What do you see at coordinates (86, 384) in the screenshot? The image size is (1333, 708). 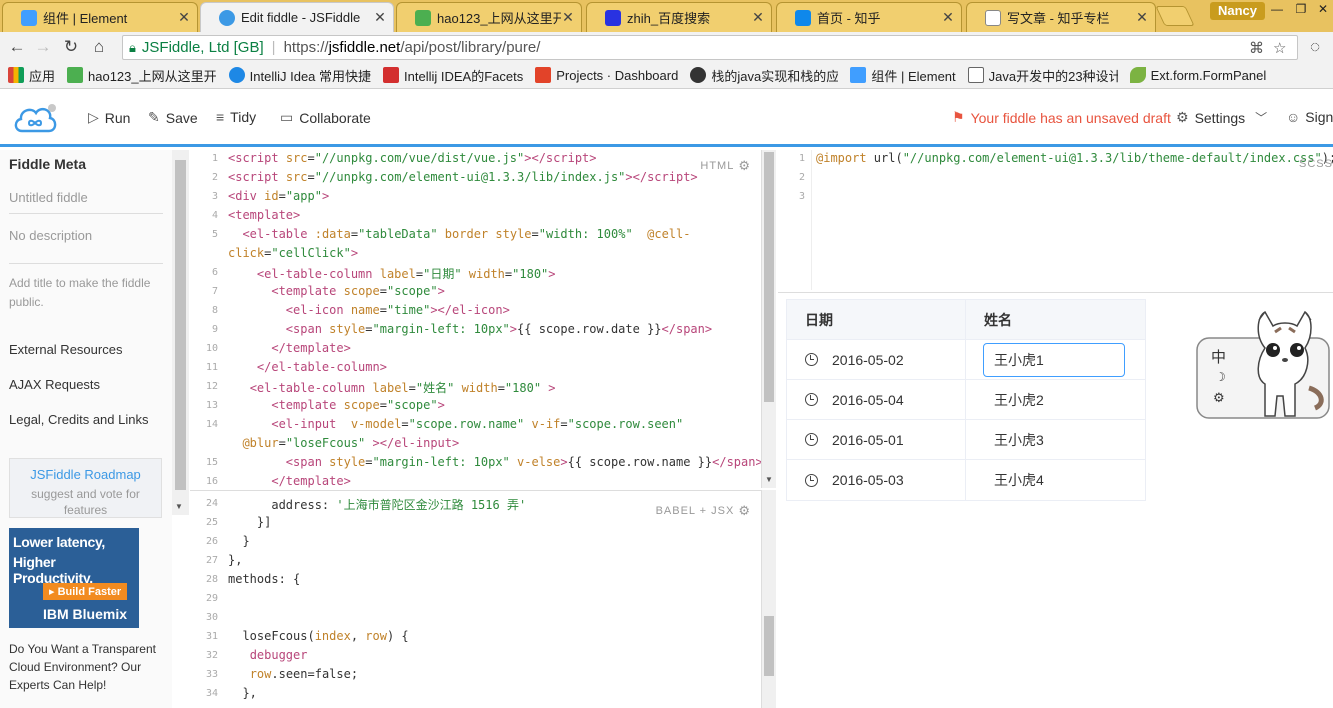 I see `ajax-requests-link: AJAX Requests` at bounding box center [86, 384].